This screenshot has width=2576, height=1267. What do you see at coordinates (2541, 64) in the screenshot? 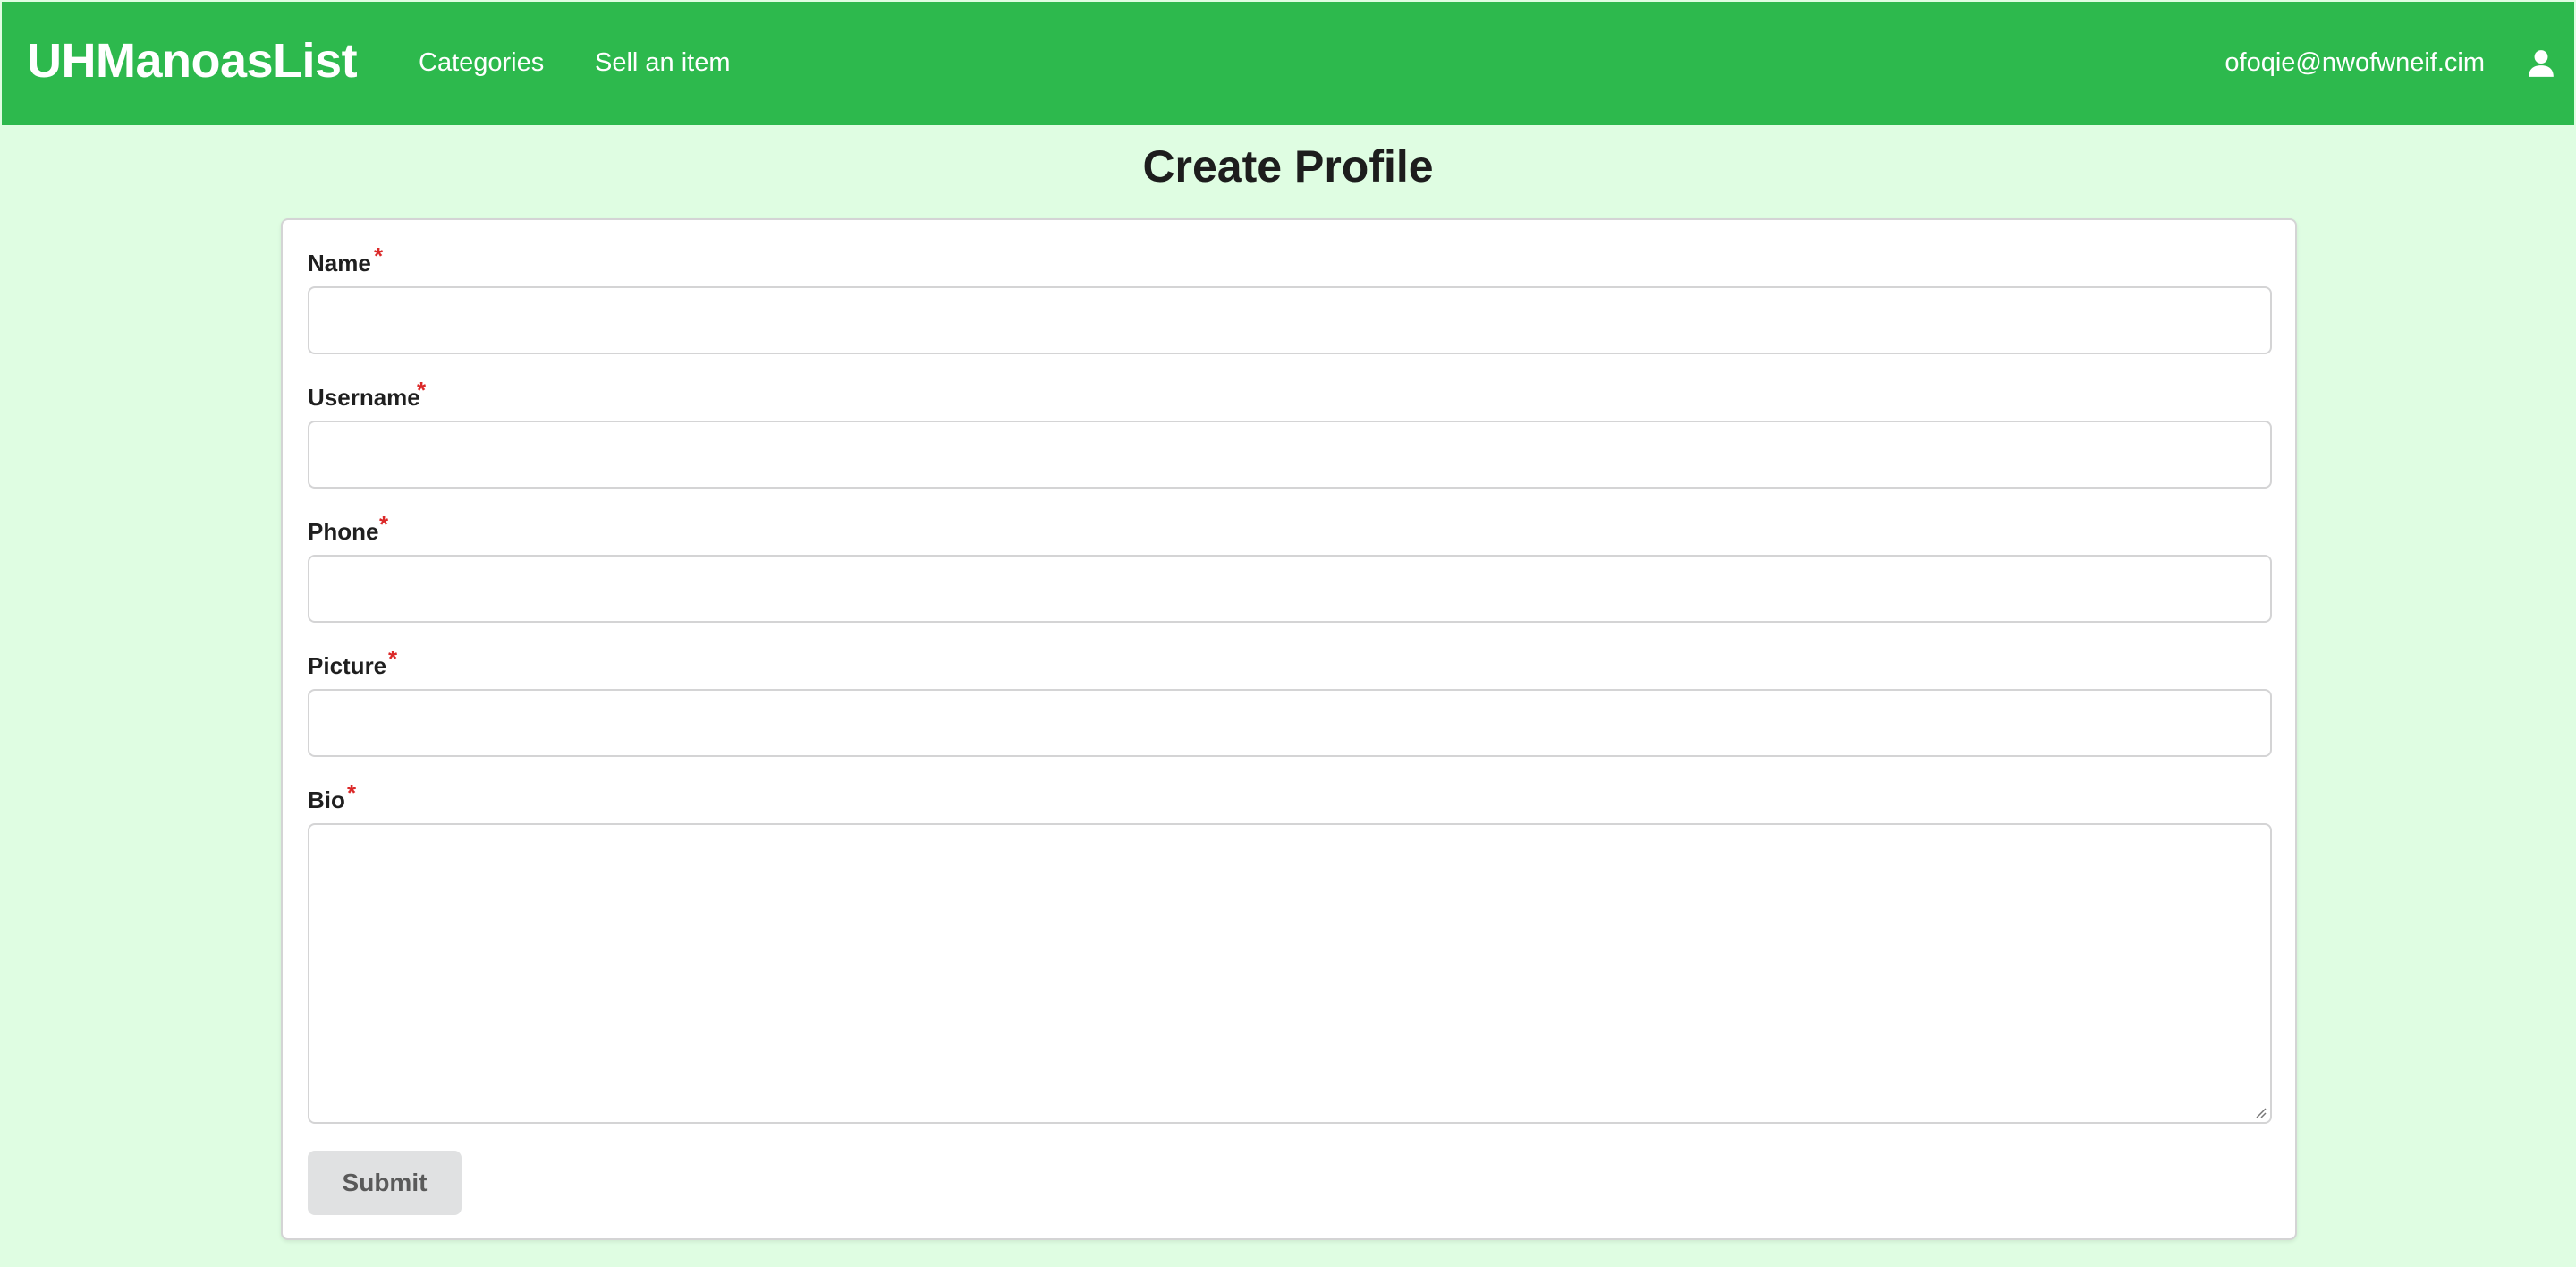
I see `user-icon` at bounding box center [2541, 64].